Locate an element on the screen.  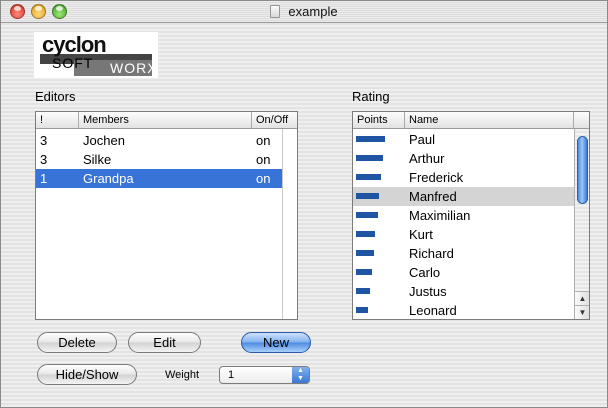
delete-button: Delete is located at coordinates (77, 342).